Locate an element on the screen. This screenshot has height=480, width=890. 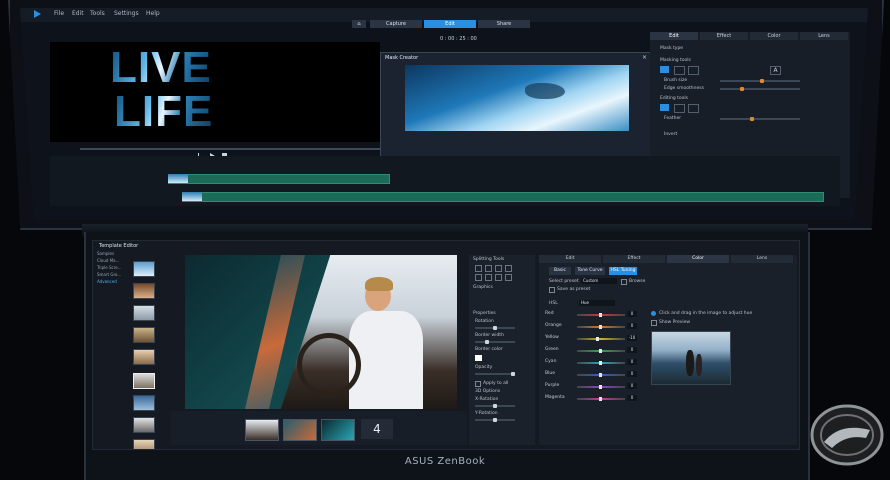
menu-tools: Tools is located at coordinates (97, 13).